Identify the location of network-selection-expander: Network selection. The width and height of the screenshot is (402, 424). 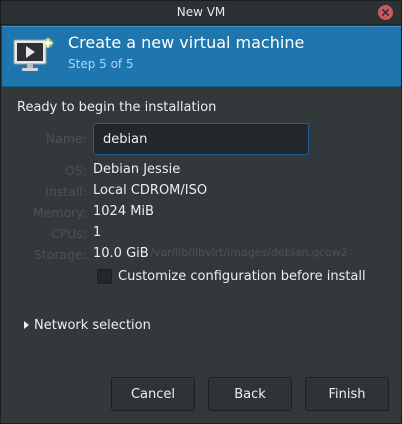
(86, 325).